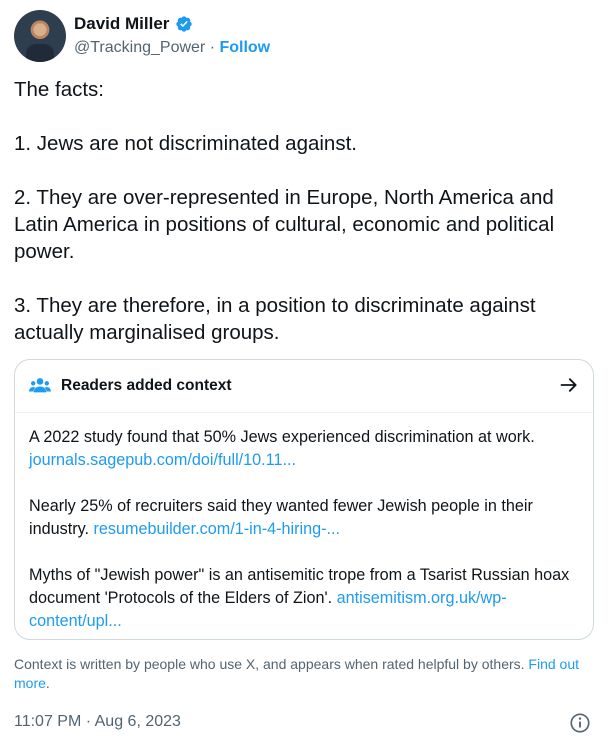 This screenshot has height=742, width=608. Describe the element at coordinates (580, 723) in the screenshot. I see `info-icon` at that location.